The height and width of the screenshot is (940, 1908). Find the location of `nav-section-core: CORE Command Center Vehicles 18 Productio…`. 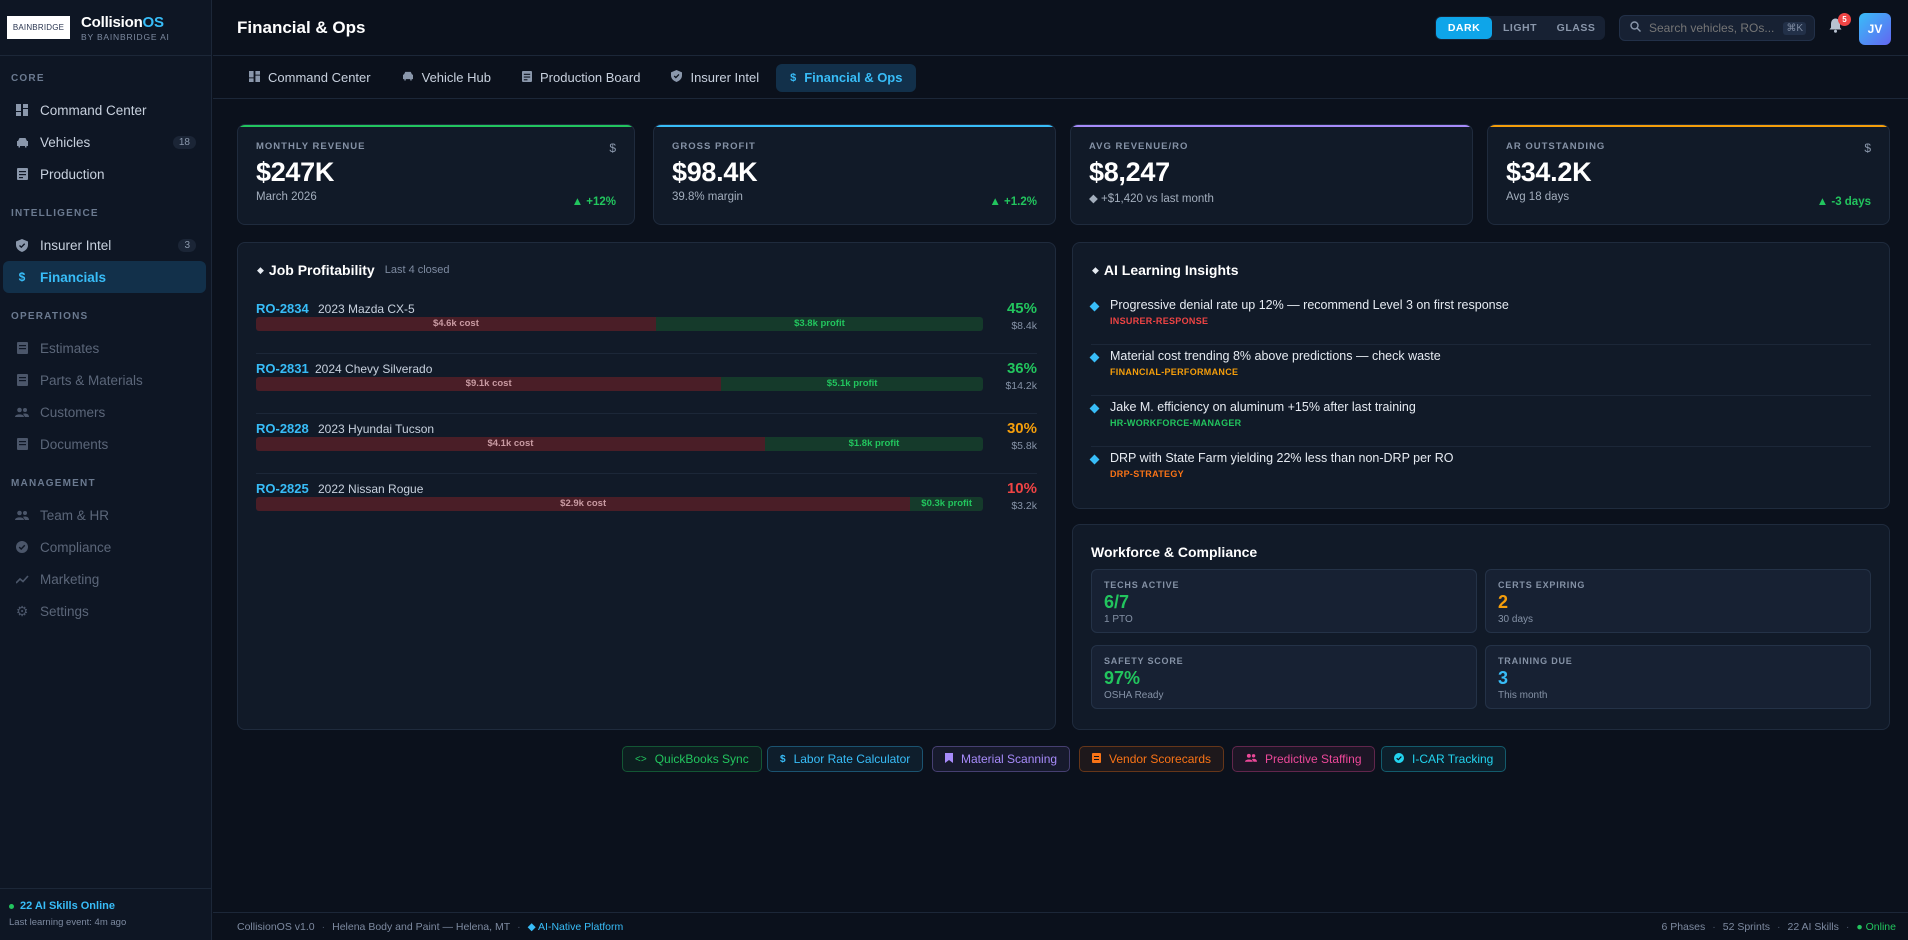

nav-section-core: CORE Command Center Vehicles 18 Productio… is located at coordinates (105, 123).